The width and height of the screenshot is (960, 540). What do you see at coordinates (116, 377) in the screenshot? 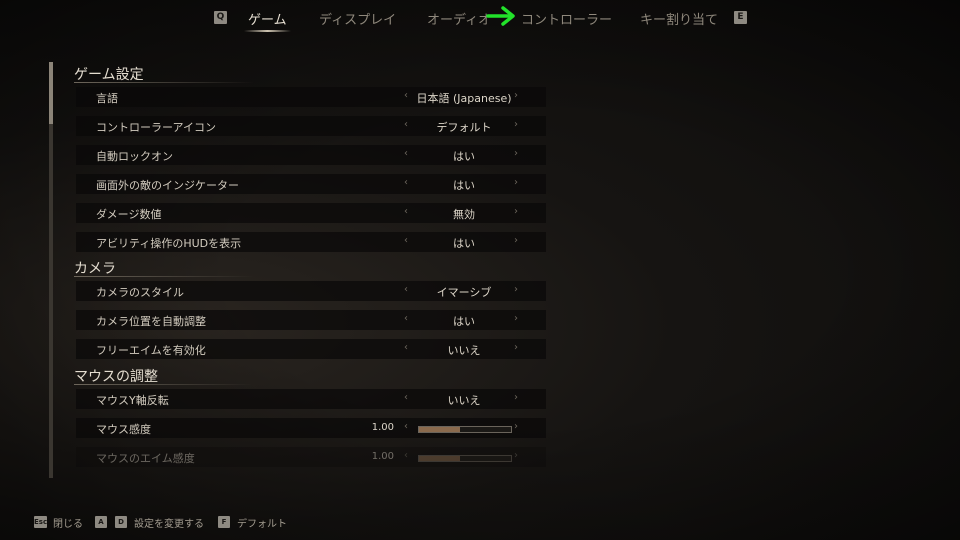
I see `section-title-mouse: マウスの調整` at bounding box center [116, 377].